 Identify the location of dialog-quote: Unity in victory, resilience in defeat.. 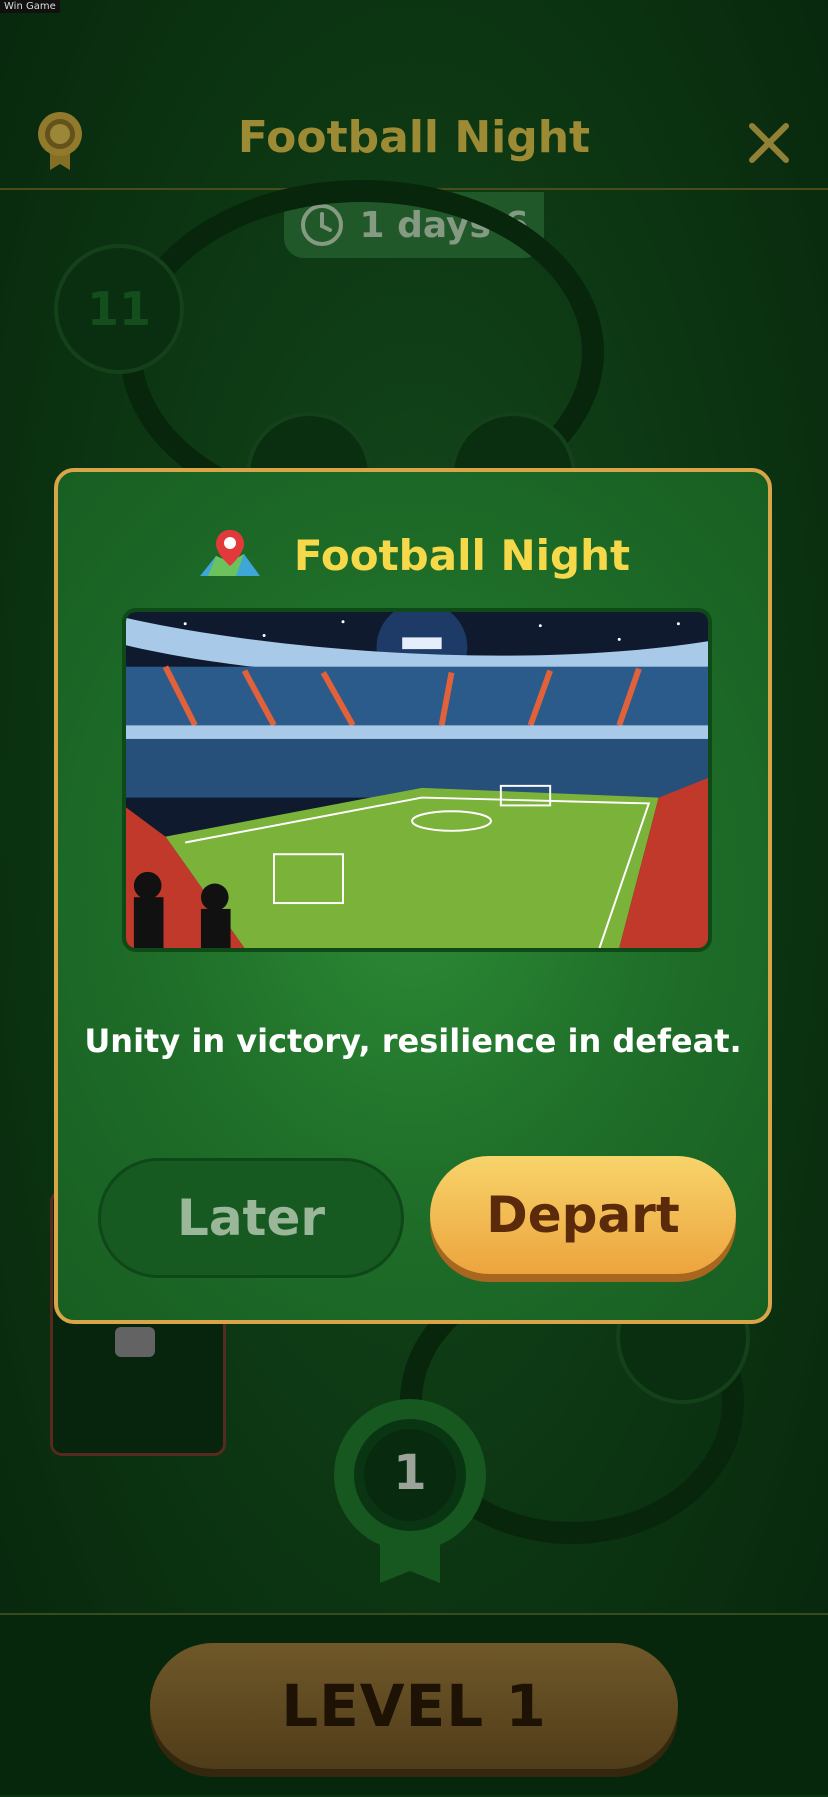
(413, 1041).